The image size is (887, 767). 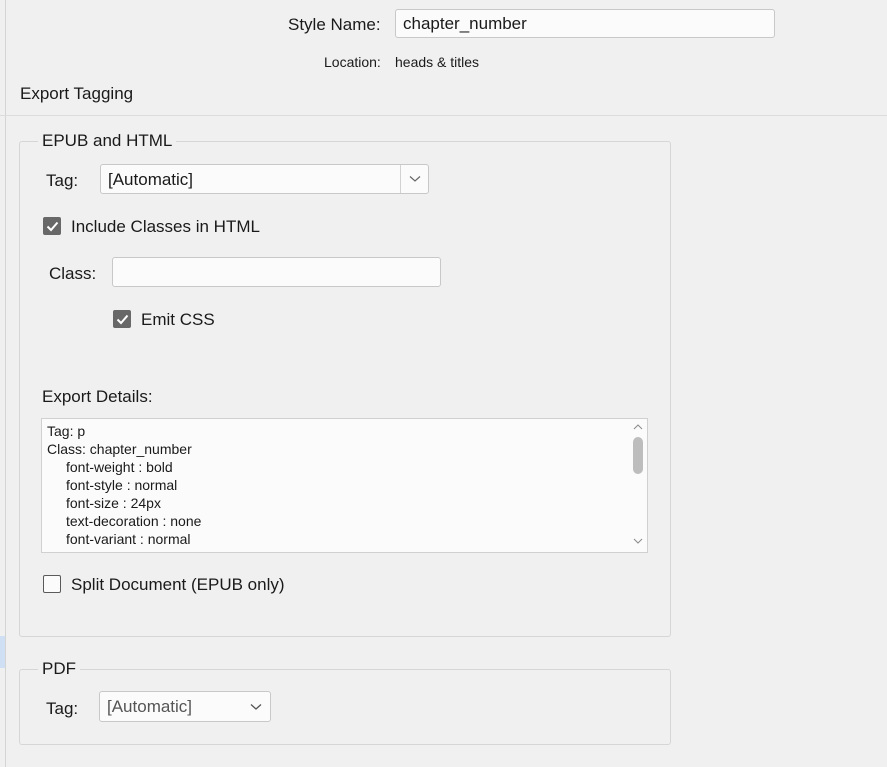 What do you see at coordinates (165, 227) in the screenshot?
I see `include-classes-label: Include Classes in HTML` at bounding box center [165, 227].